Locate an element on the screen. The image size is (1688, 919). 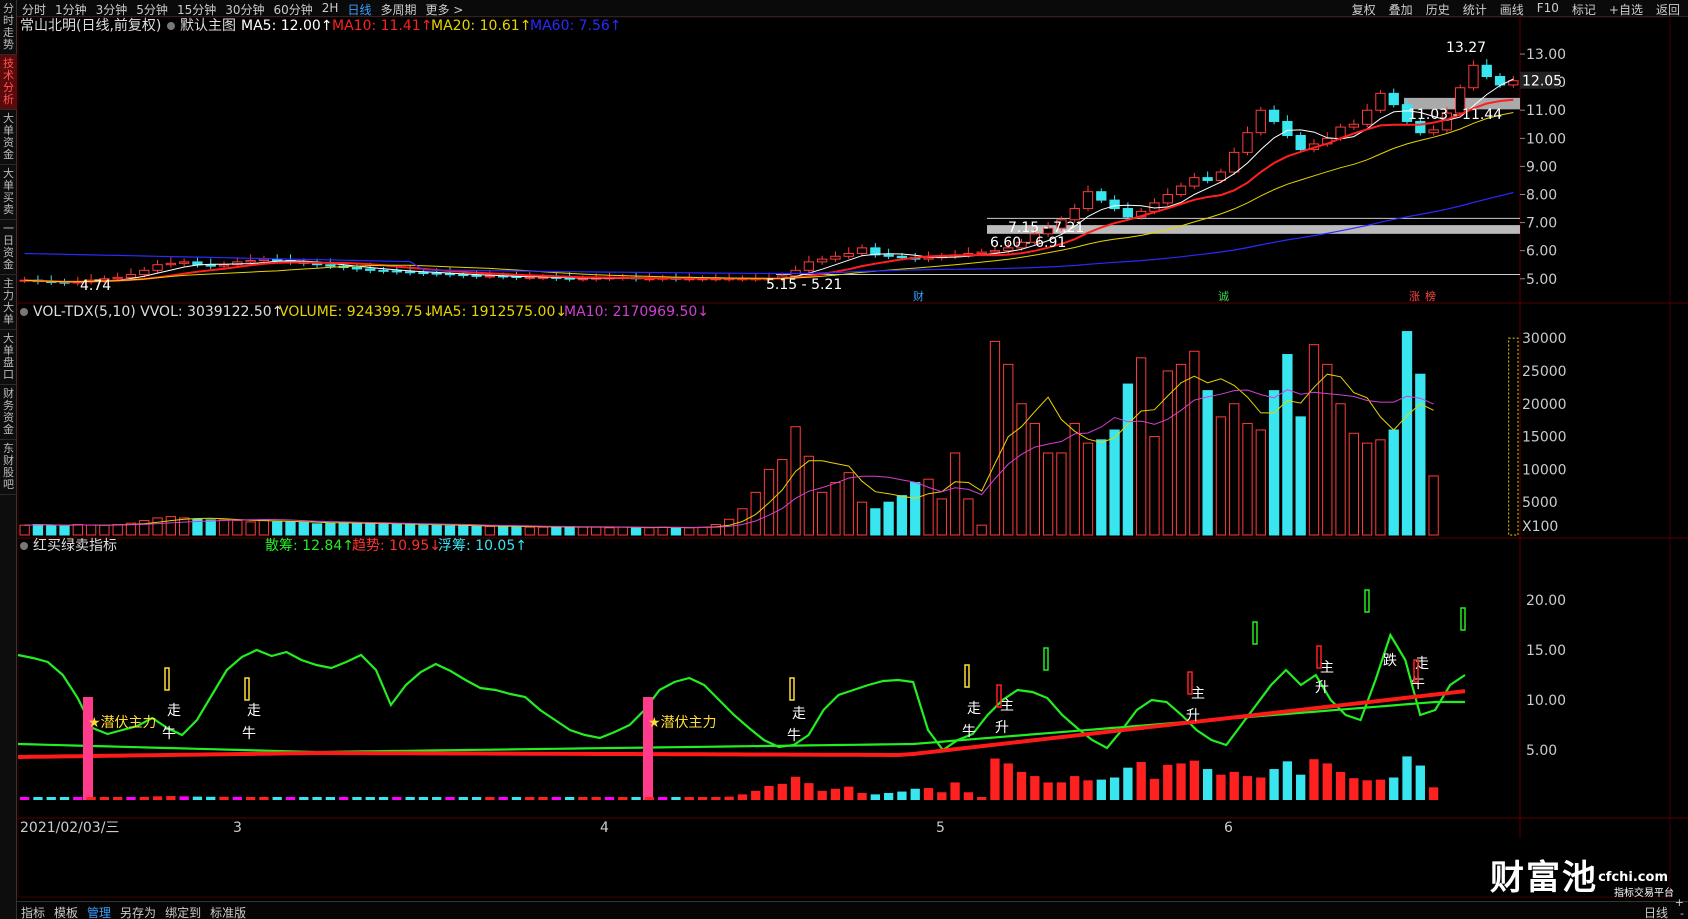
bottom-btn-2: 管理 is located at coordinates (99, 911).